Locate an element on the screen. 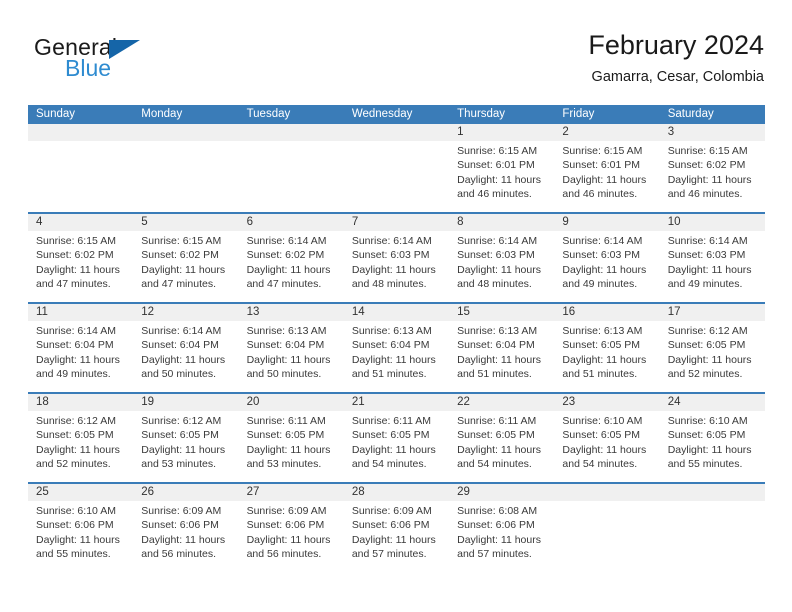 The height and width of the screenshot is (612, 792). day-number: 1 is located at coordinates (501, 132).